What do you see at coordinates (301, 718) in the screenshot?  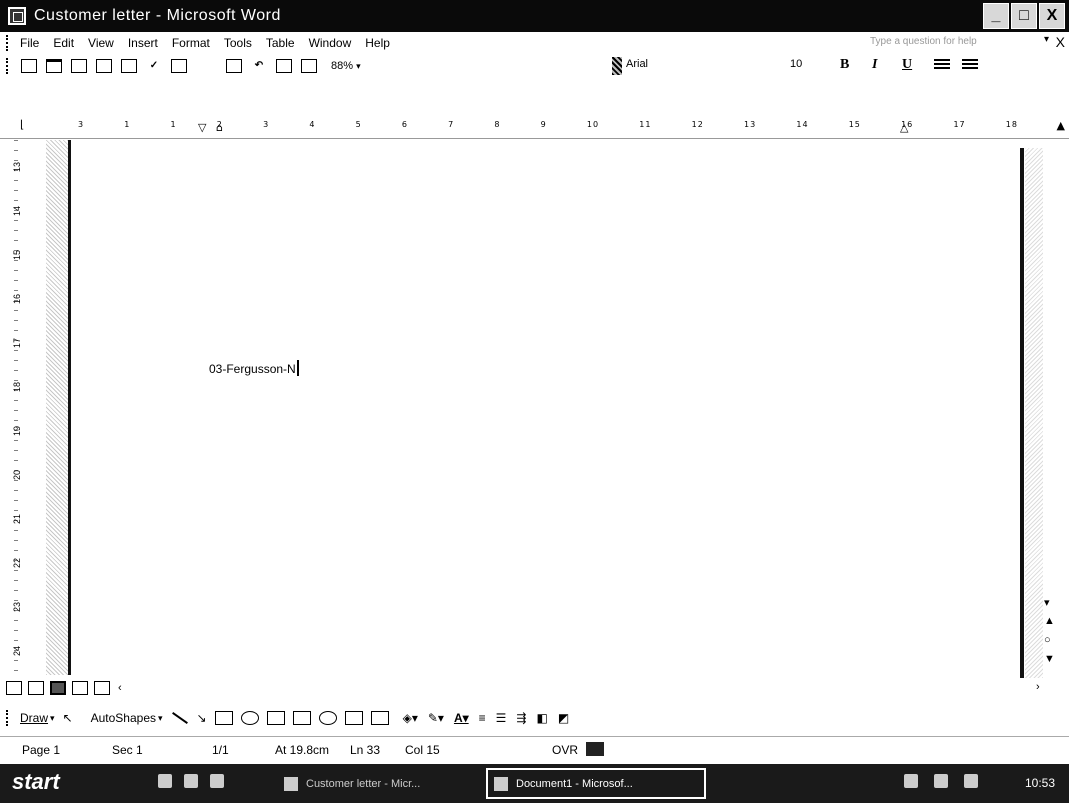 I see `wordart-tool-icon` at bounding box center [301, 718].